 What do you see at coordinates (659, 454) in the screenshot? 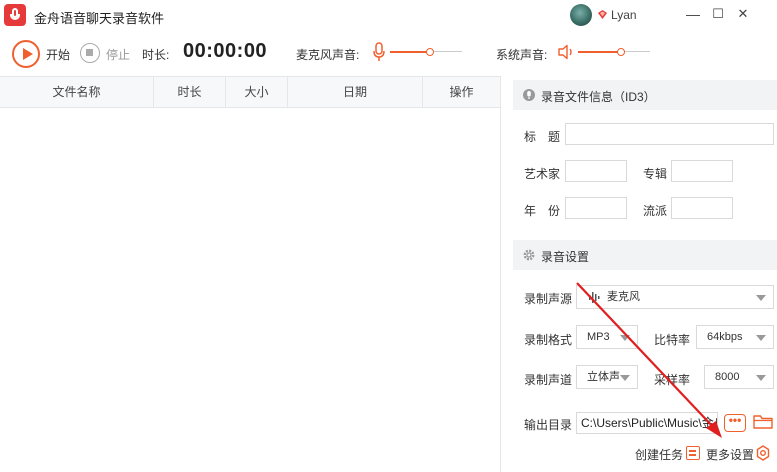
I see `create-task-button: 创建任务` at bounding box center [659, 454].